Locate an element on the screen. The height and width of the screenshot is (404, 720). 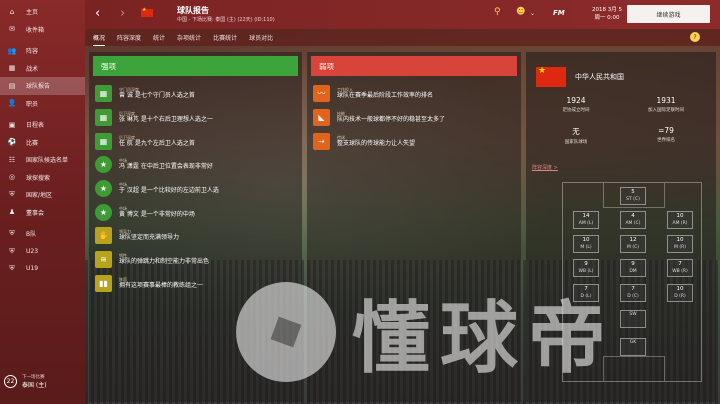
sidebar-item: ⚽ 比赛 is located at coordinates (42, 143).